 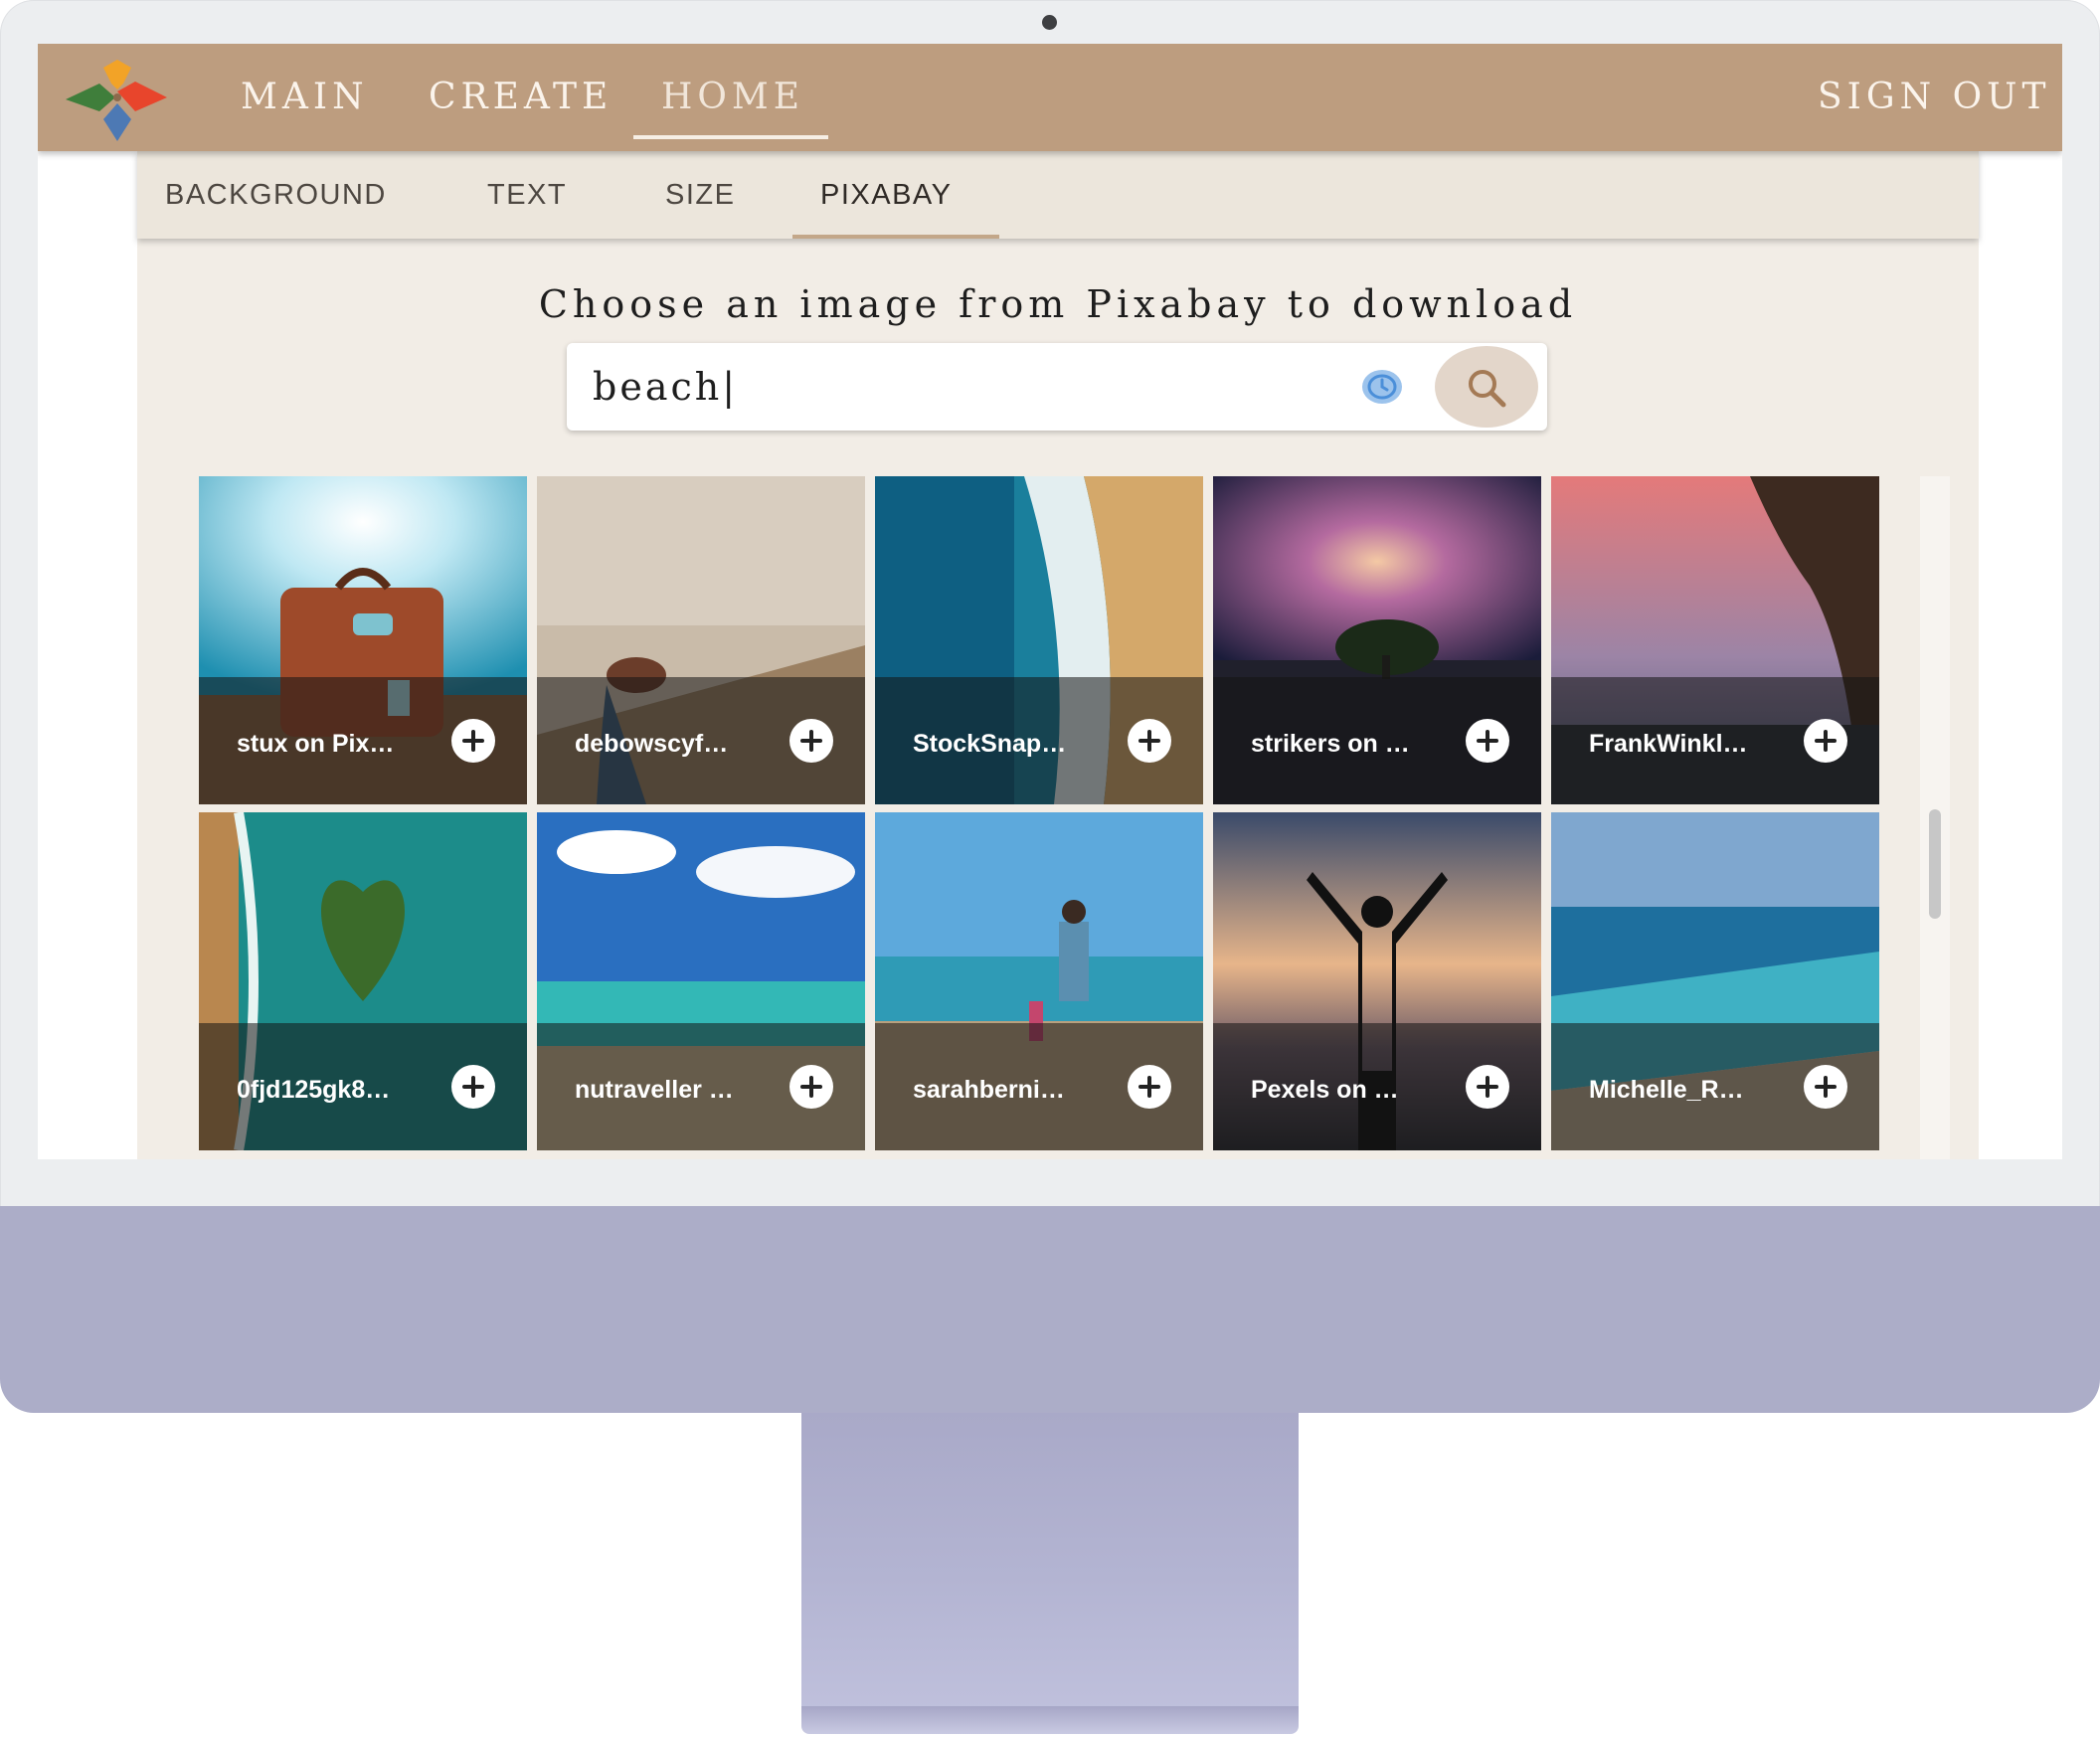 What do you see at coordinates (1050, 1562) in the screenshot?
I see `monitor-stand` at bounding box center [1050, 1562].